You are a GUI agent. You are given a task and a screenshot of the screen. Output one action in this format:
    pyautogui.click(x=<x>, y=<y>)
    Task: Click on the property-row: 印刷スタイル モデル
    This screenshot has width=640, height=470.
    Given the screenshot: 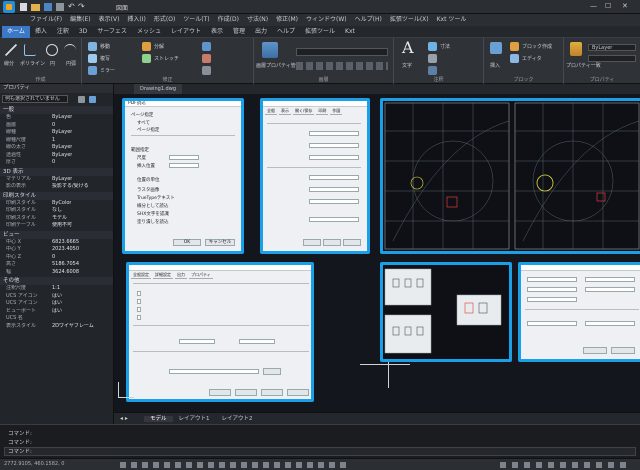 What is the action you would take?
    pyautogui.click(x=56, y=219)
    